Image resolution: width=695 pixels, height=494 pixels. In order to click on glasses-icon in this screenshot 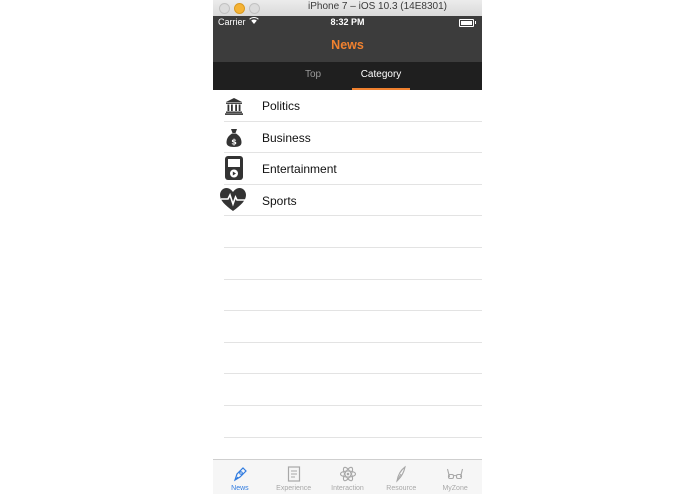, I will do `click(455, 474)`.